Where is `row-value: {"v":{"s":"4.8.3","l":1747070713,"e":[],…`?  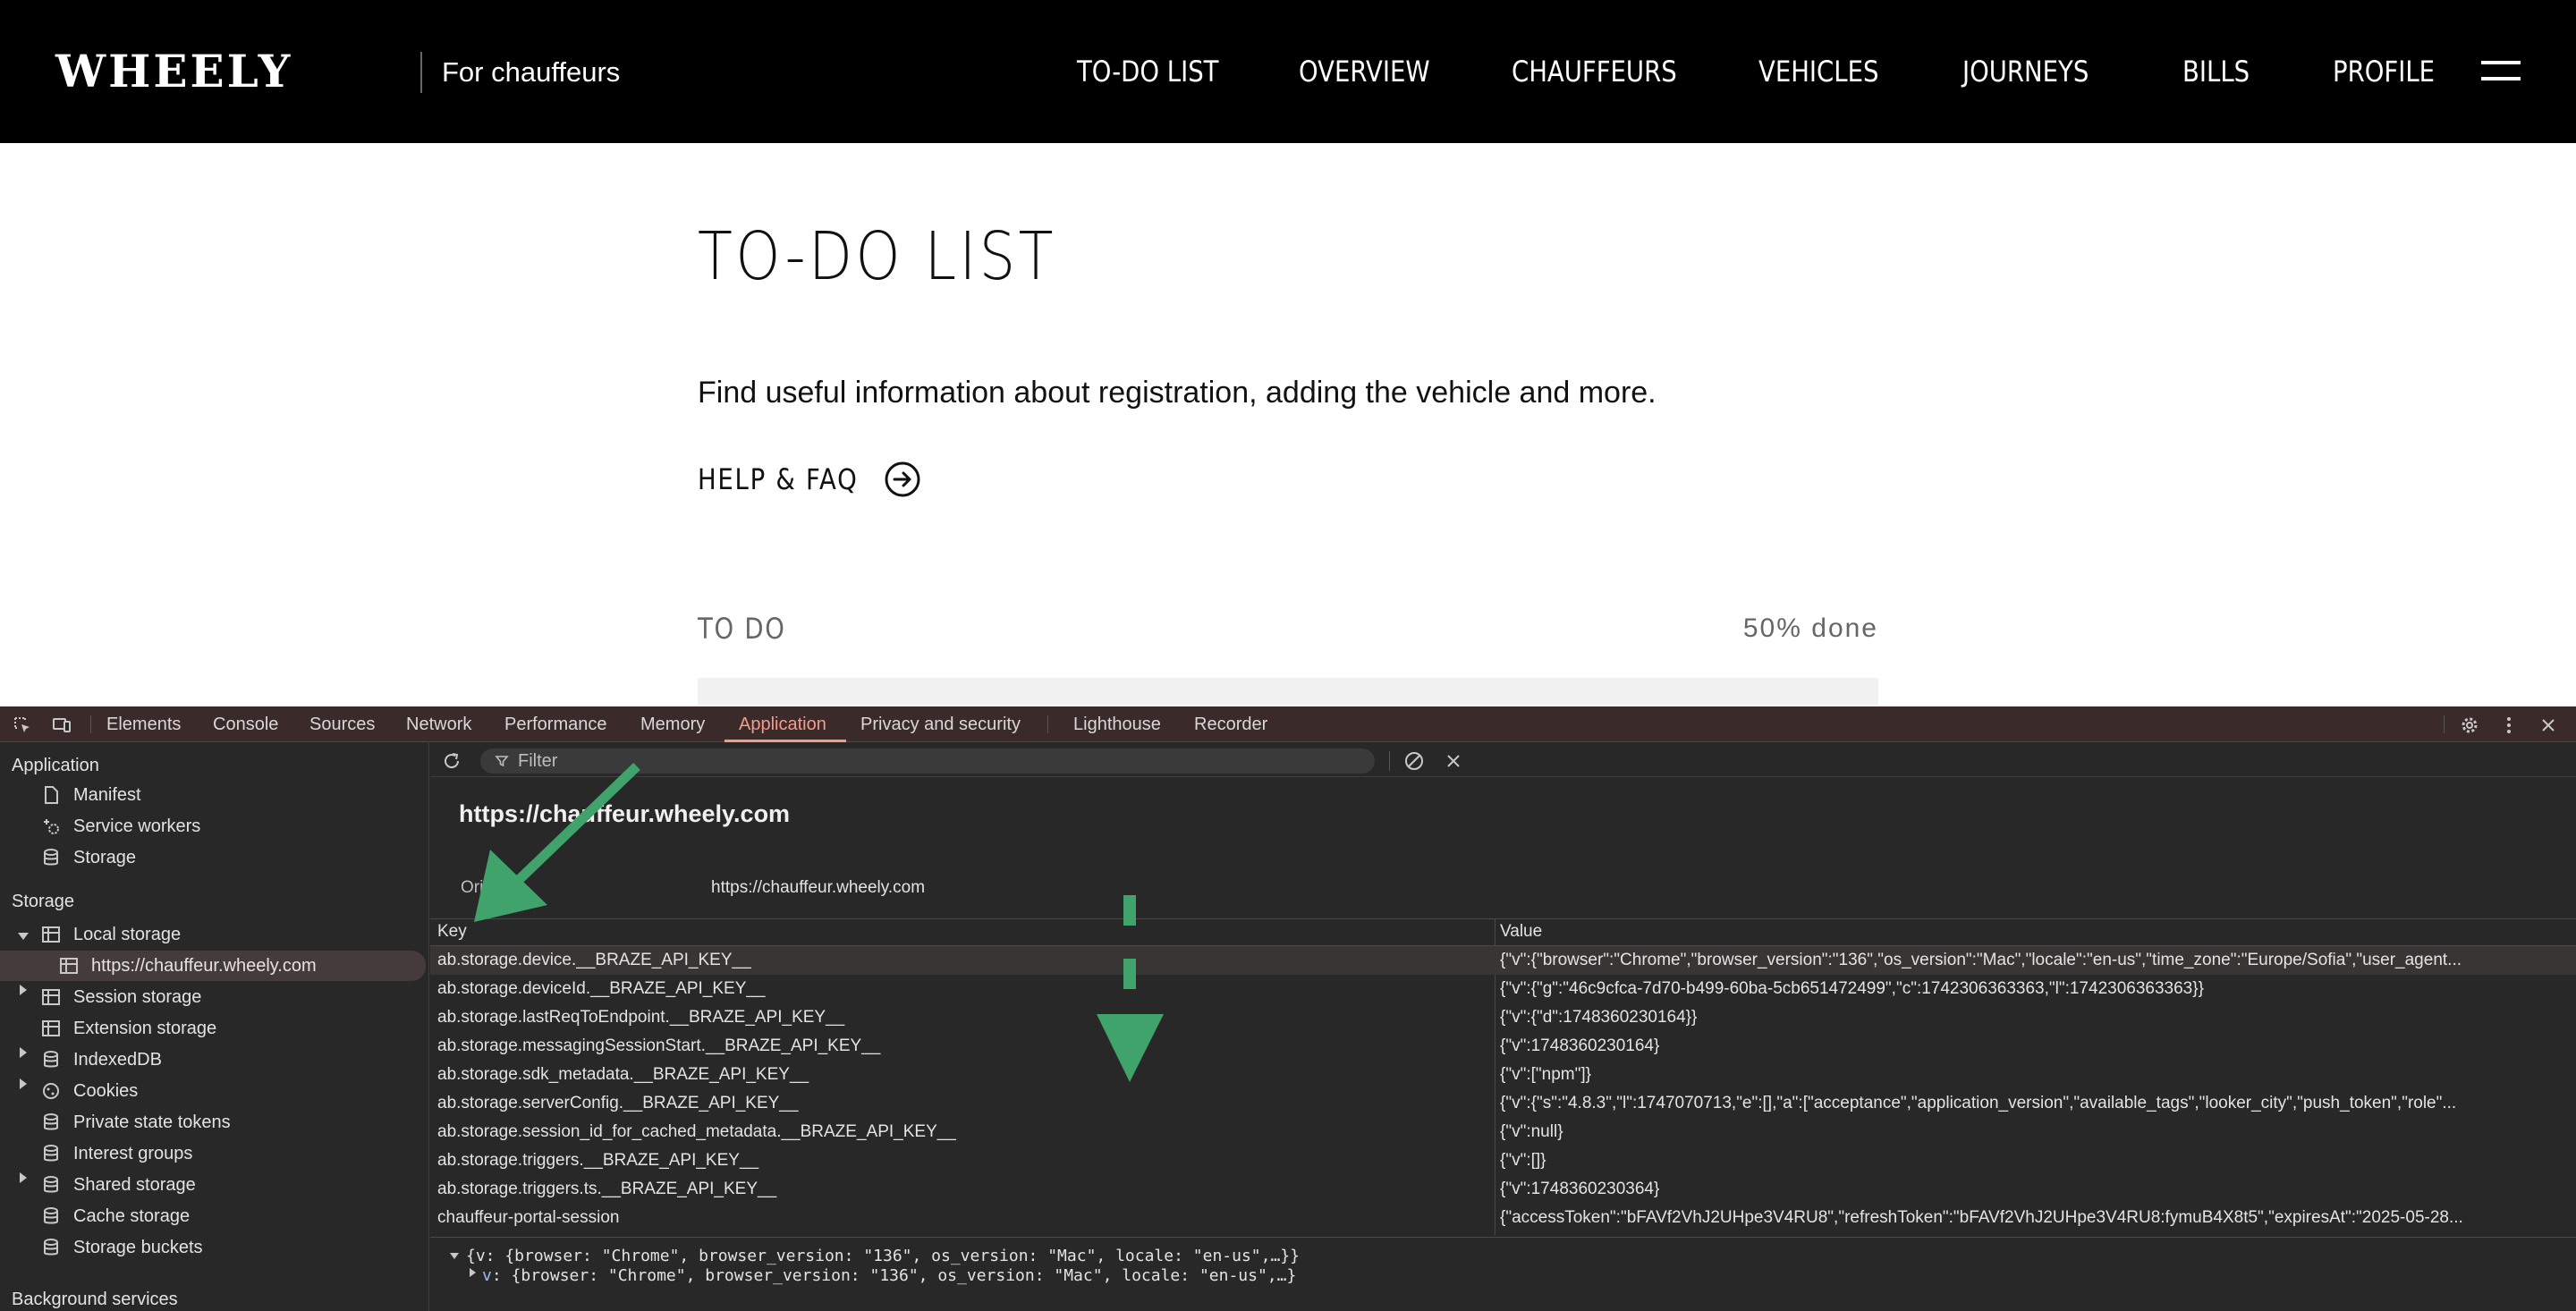 row-value: {"v":{"s":"4.8.3","l":1747070713,"e":[],… is located at coordinates (2034, 1103).